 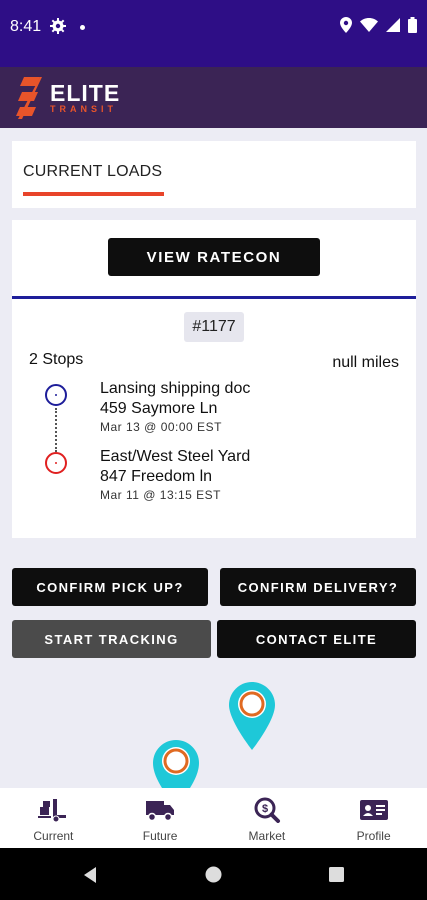 I want to click on nav-item-market: $ Market, so click(x=267, y=818).